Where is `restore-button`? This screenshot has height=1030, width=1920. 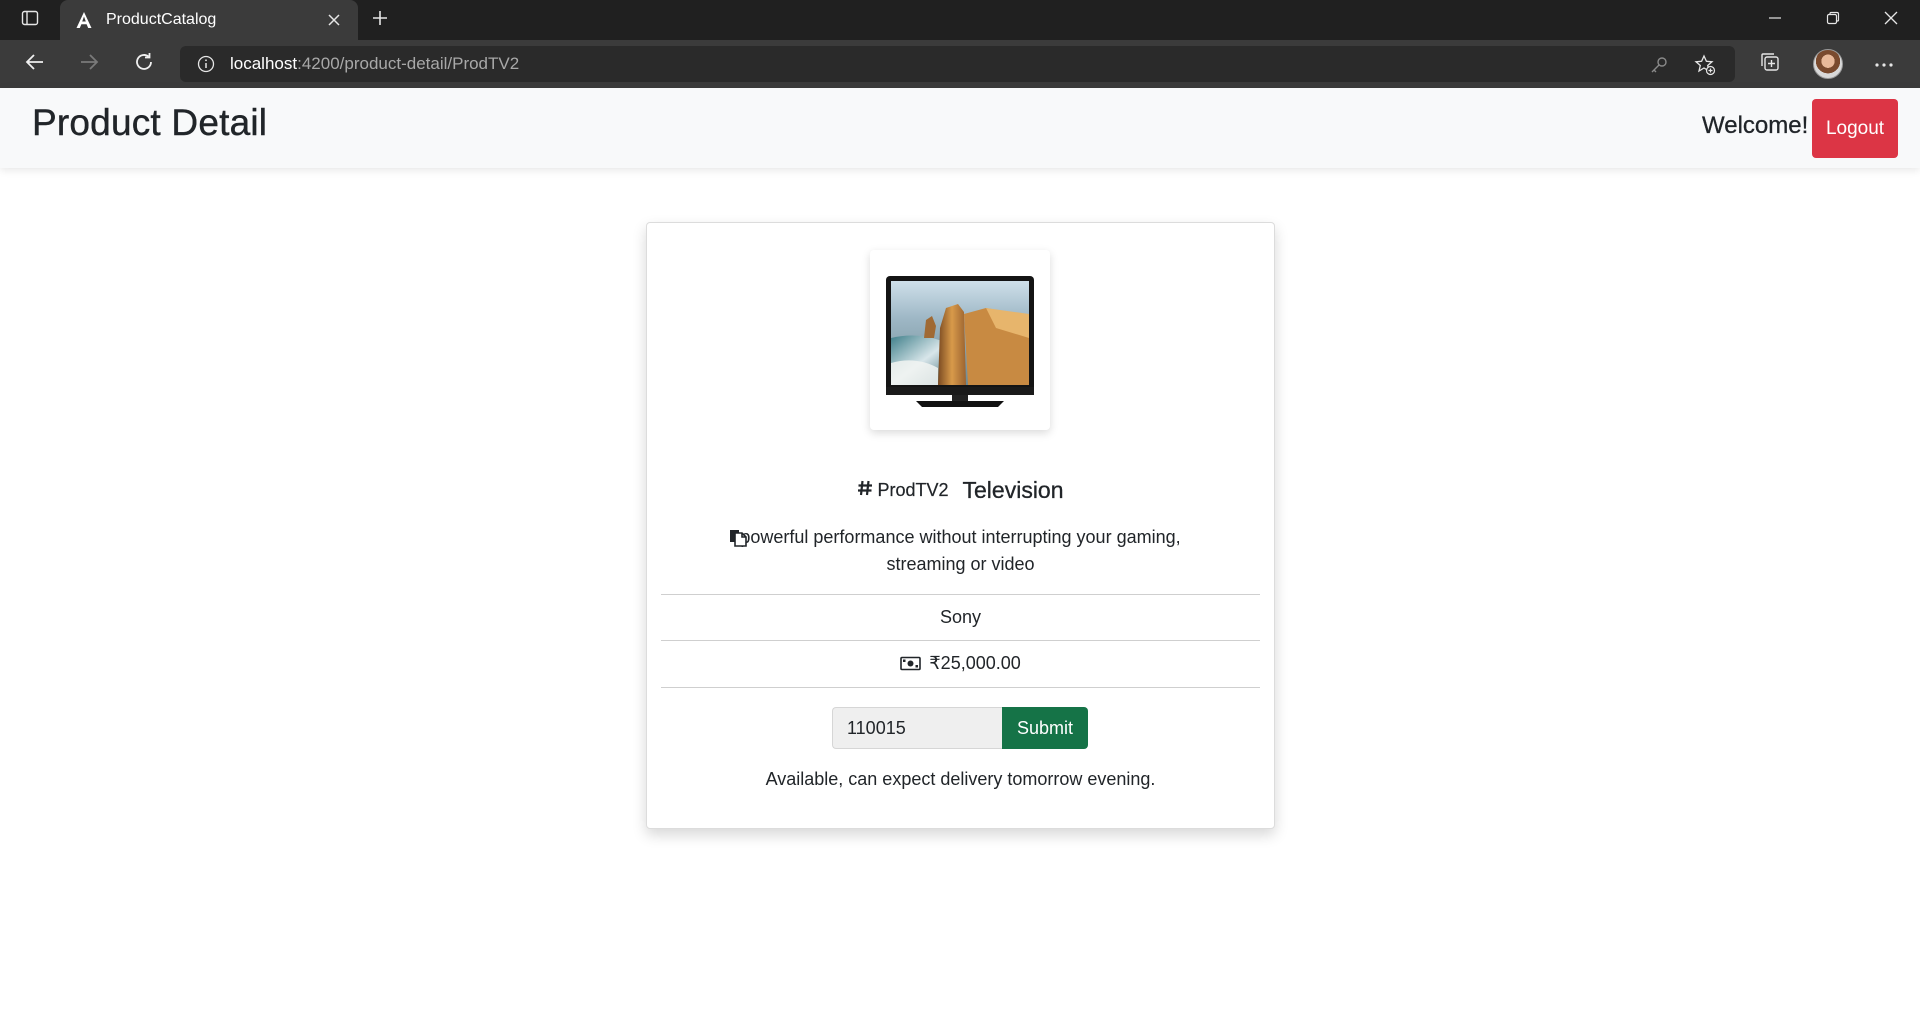
restore-button is located at coordinates (1833, 20).